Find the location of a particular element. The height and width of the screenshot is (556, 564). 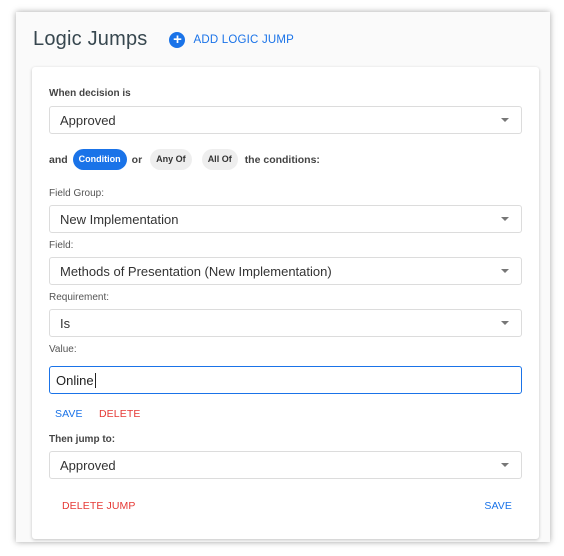

page-title: Logic Jumps is located at coordinates (90, 39).